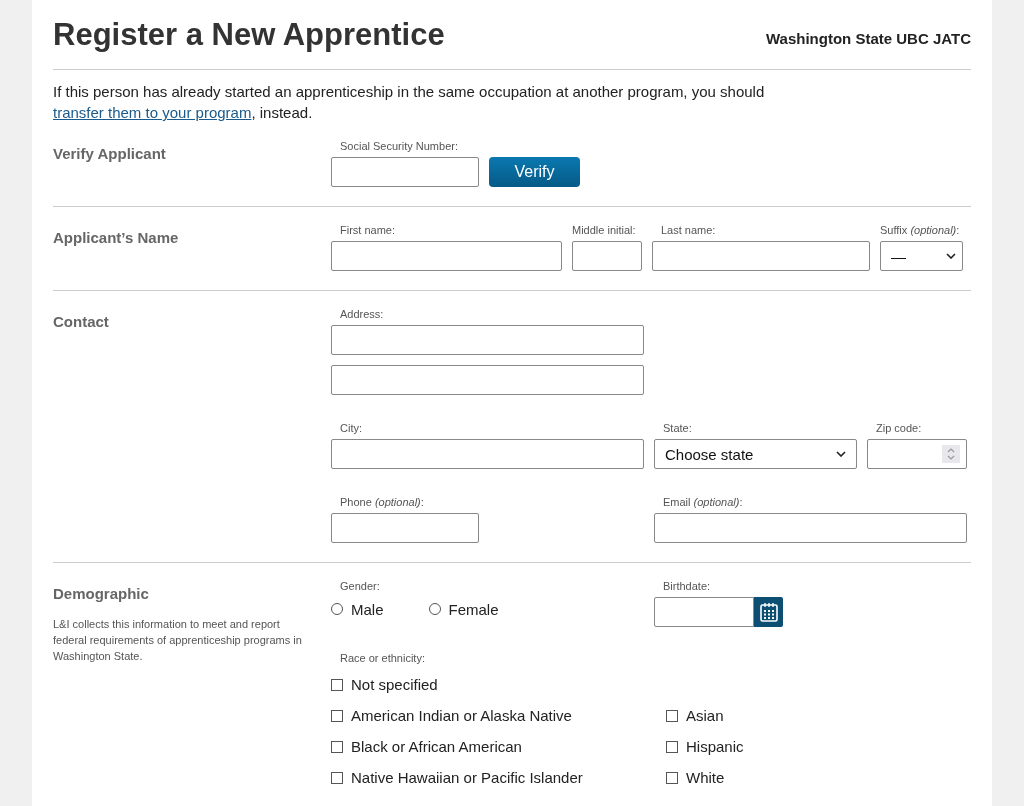 This screenshot has height=806, width=1024. Describe the element at coordinates (81, 321) in the screenshot. I see `section-heading: Contact` at that location.